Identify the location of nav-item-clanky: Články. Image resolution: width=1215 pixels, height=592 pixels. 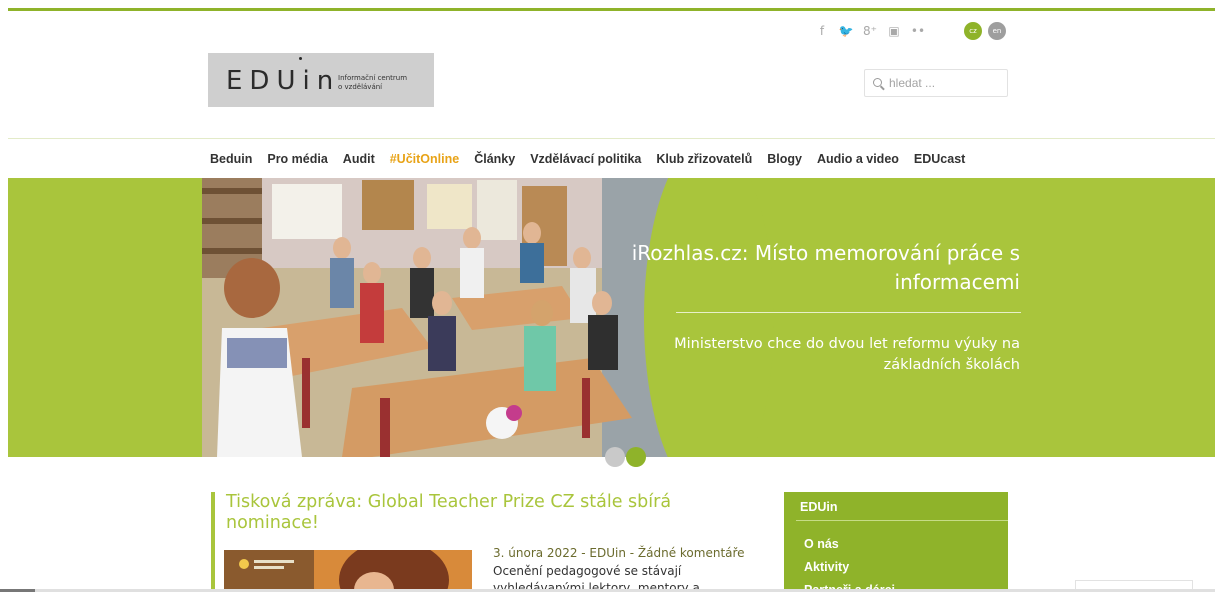
(494, 159).